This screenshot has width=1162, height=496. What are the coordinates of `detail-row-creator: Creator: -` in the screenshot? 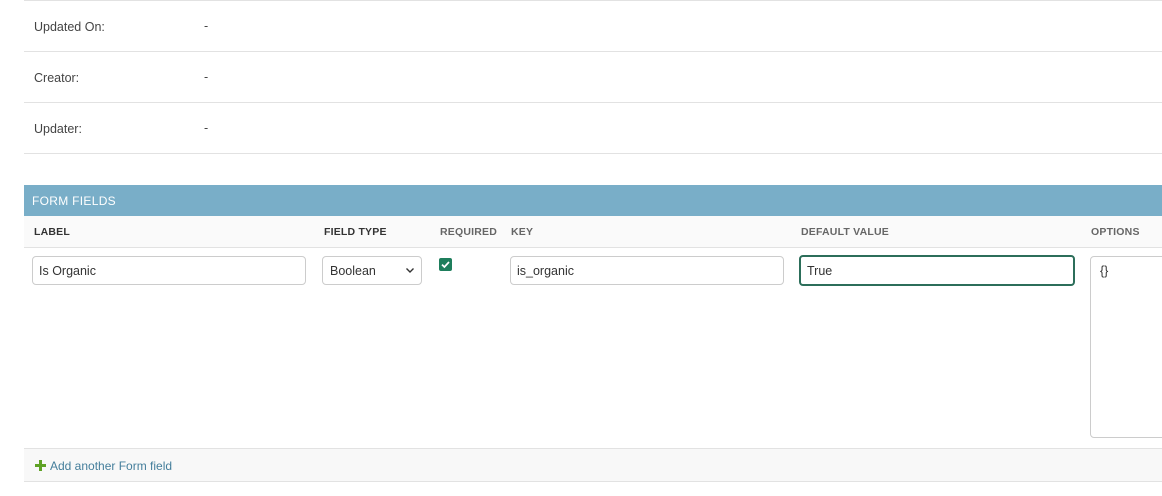 It's located at (593, 77).